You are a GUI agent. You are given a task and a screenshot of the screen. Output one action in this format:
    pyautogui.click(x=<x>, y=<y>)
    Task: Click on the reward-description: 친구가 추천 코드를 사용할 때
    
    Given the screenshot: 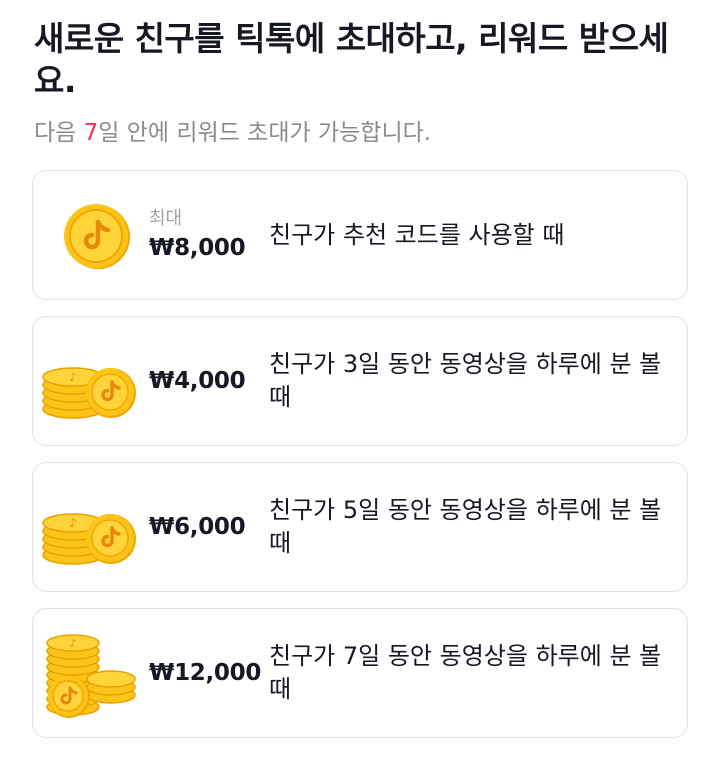 What is the action you would take?
    pyautogui.click(x=417, y=234)
    